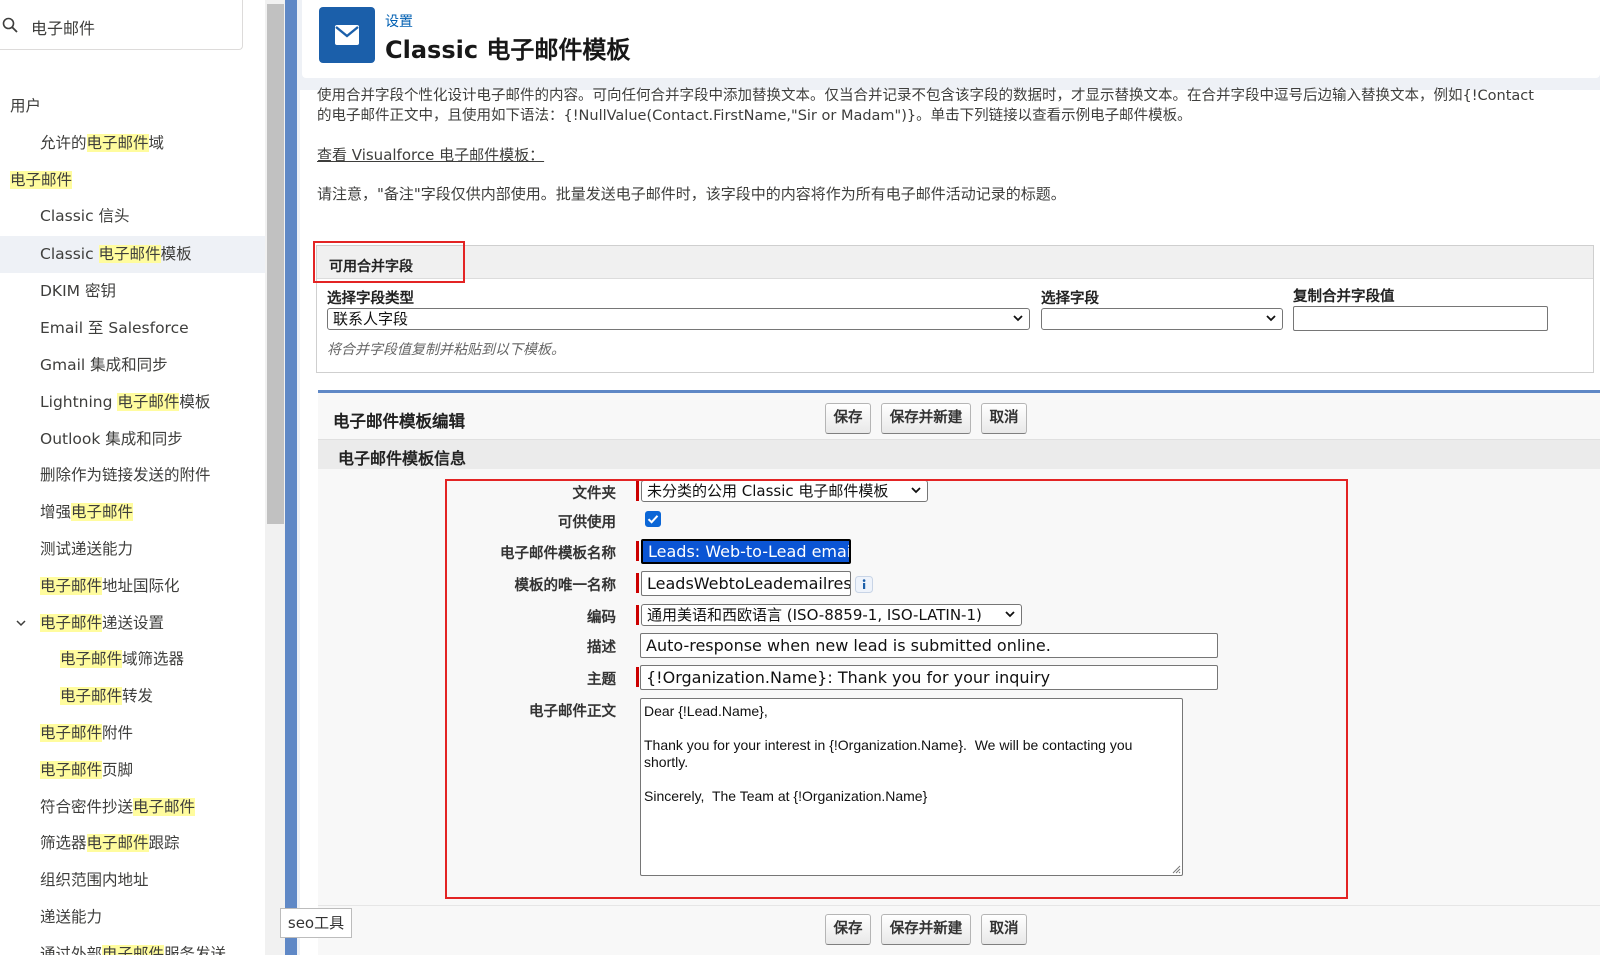  Describe the element at coordinates (56, 512) in the screenshot. I see `sidebar-item-label: 增强` at that location.